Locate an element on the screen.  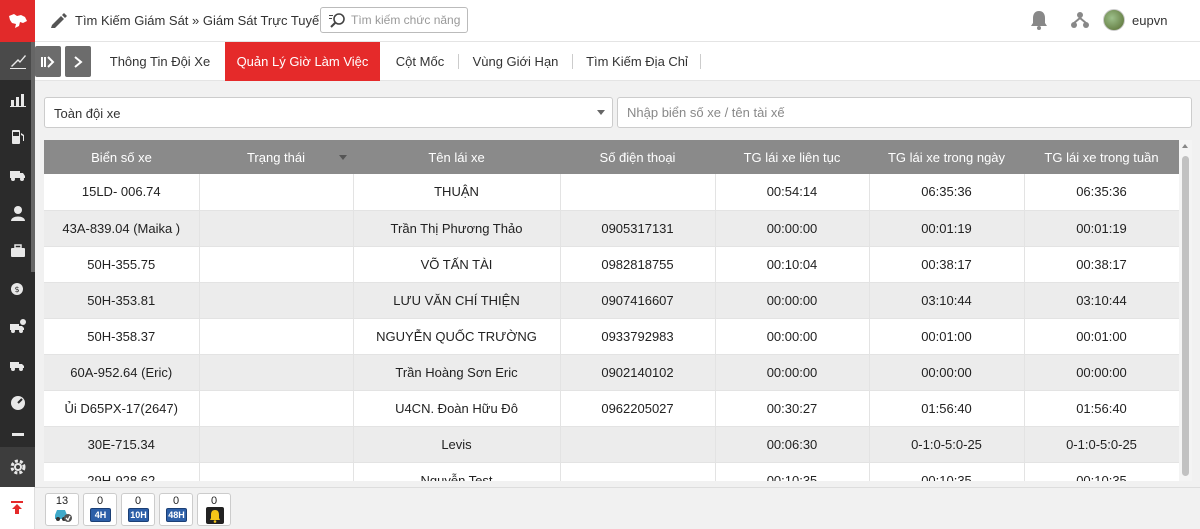
expand-button is located at coordinates (78, 61).